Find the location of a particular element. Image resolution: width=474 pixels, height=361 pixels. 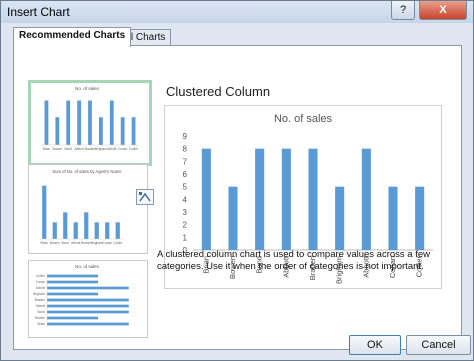

thumbnail-x-label: Braden is located at coordinates (90, 149).